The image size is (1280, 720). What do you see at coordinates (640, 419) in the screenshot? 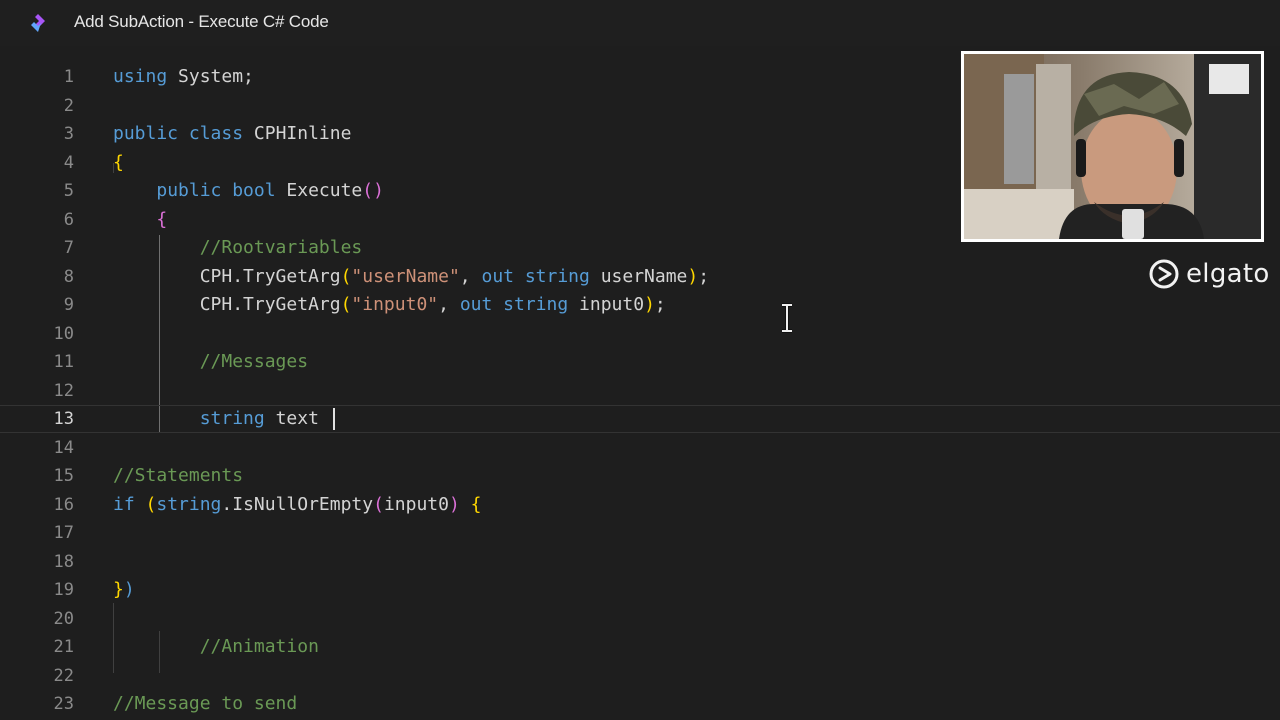
I see `code-line: 13 string text` at bounding box center [640, 419].